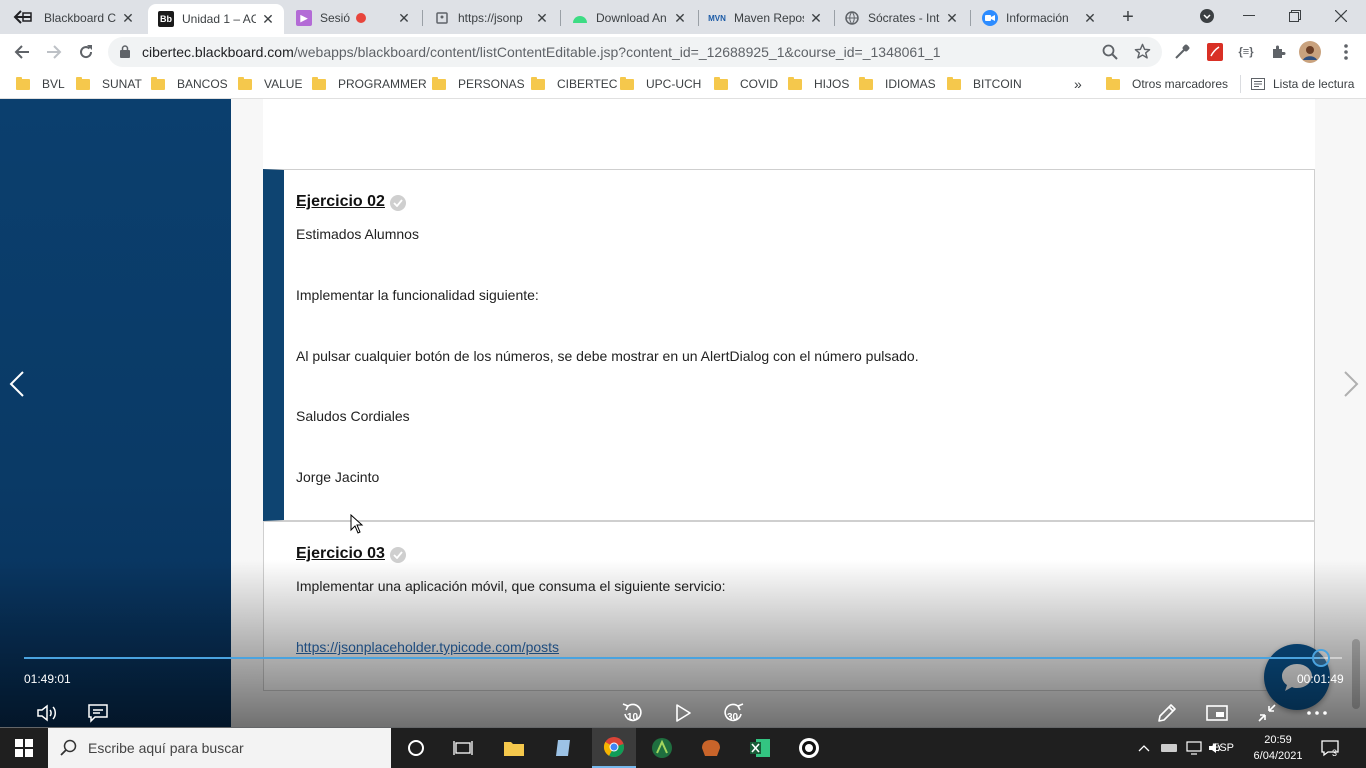  What do you see at coordinates (1215, 52) in the screenshot?
I see `pdf-icon` at bounding box center [1215, 52].